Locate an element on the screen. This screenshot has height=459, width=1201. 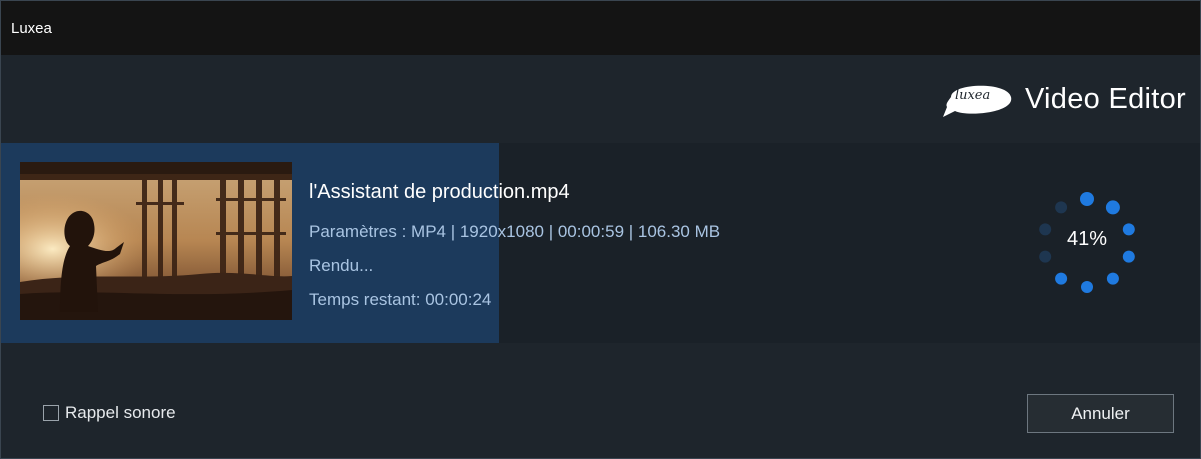
output-file-name: l'Assistant de production.mp4 is located at coordinates (439, 192).